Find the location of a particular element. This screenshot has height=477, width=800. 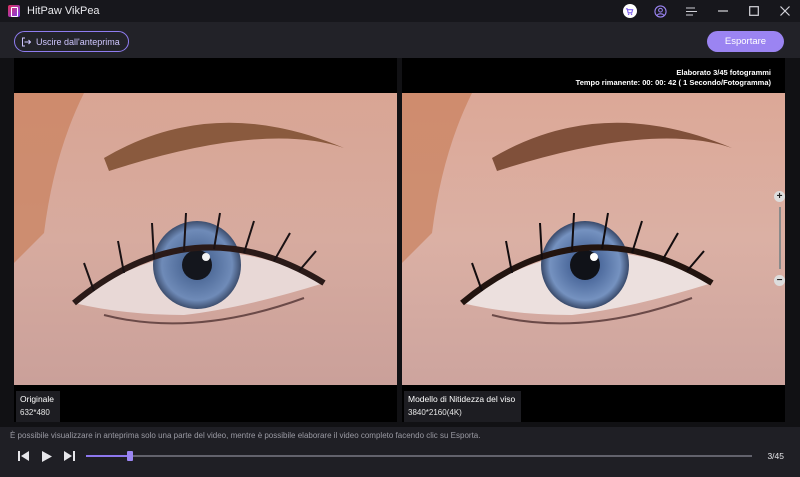

user-icon is located at coordinates (660, 11).